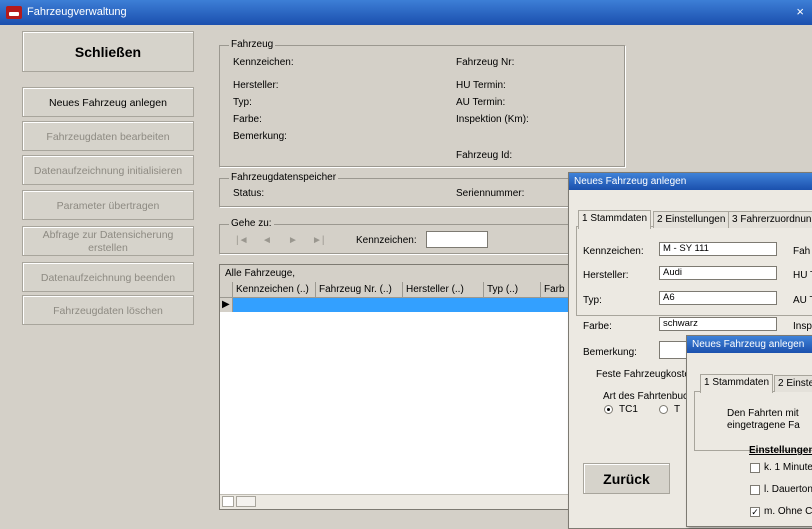 The height and width of the screenshot is (529, 812). I want to click on tab-fahrerzuordnung: 3 Fahrerzuordnun, so click(770, 219).